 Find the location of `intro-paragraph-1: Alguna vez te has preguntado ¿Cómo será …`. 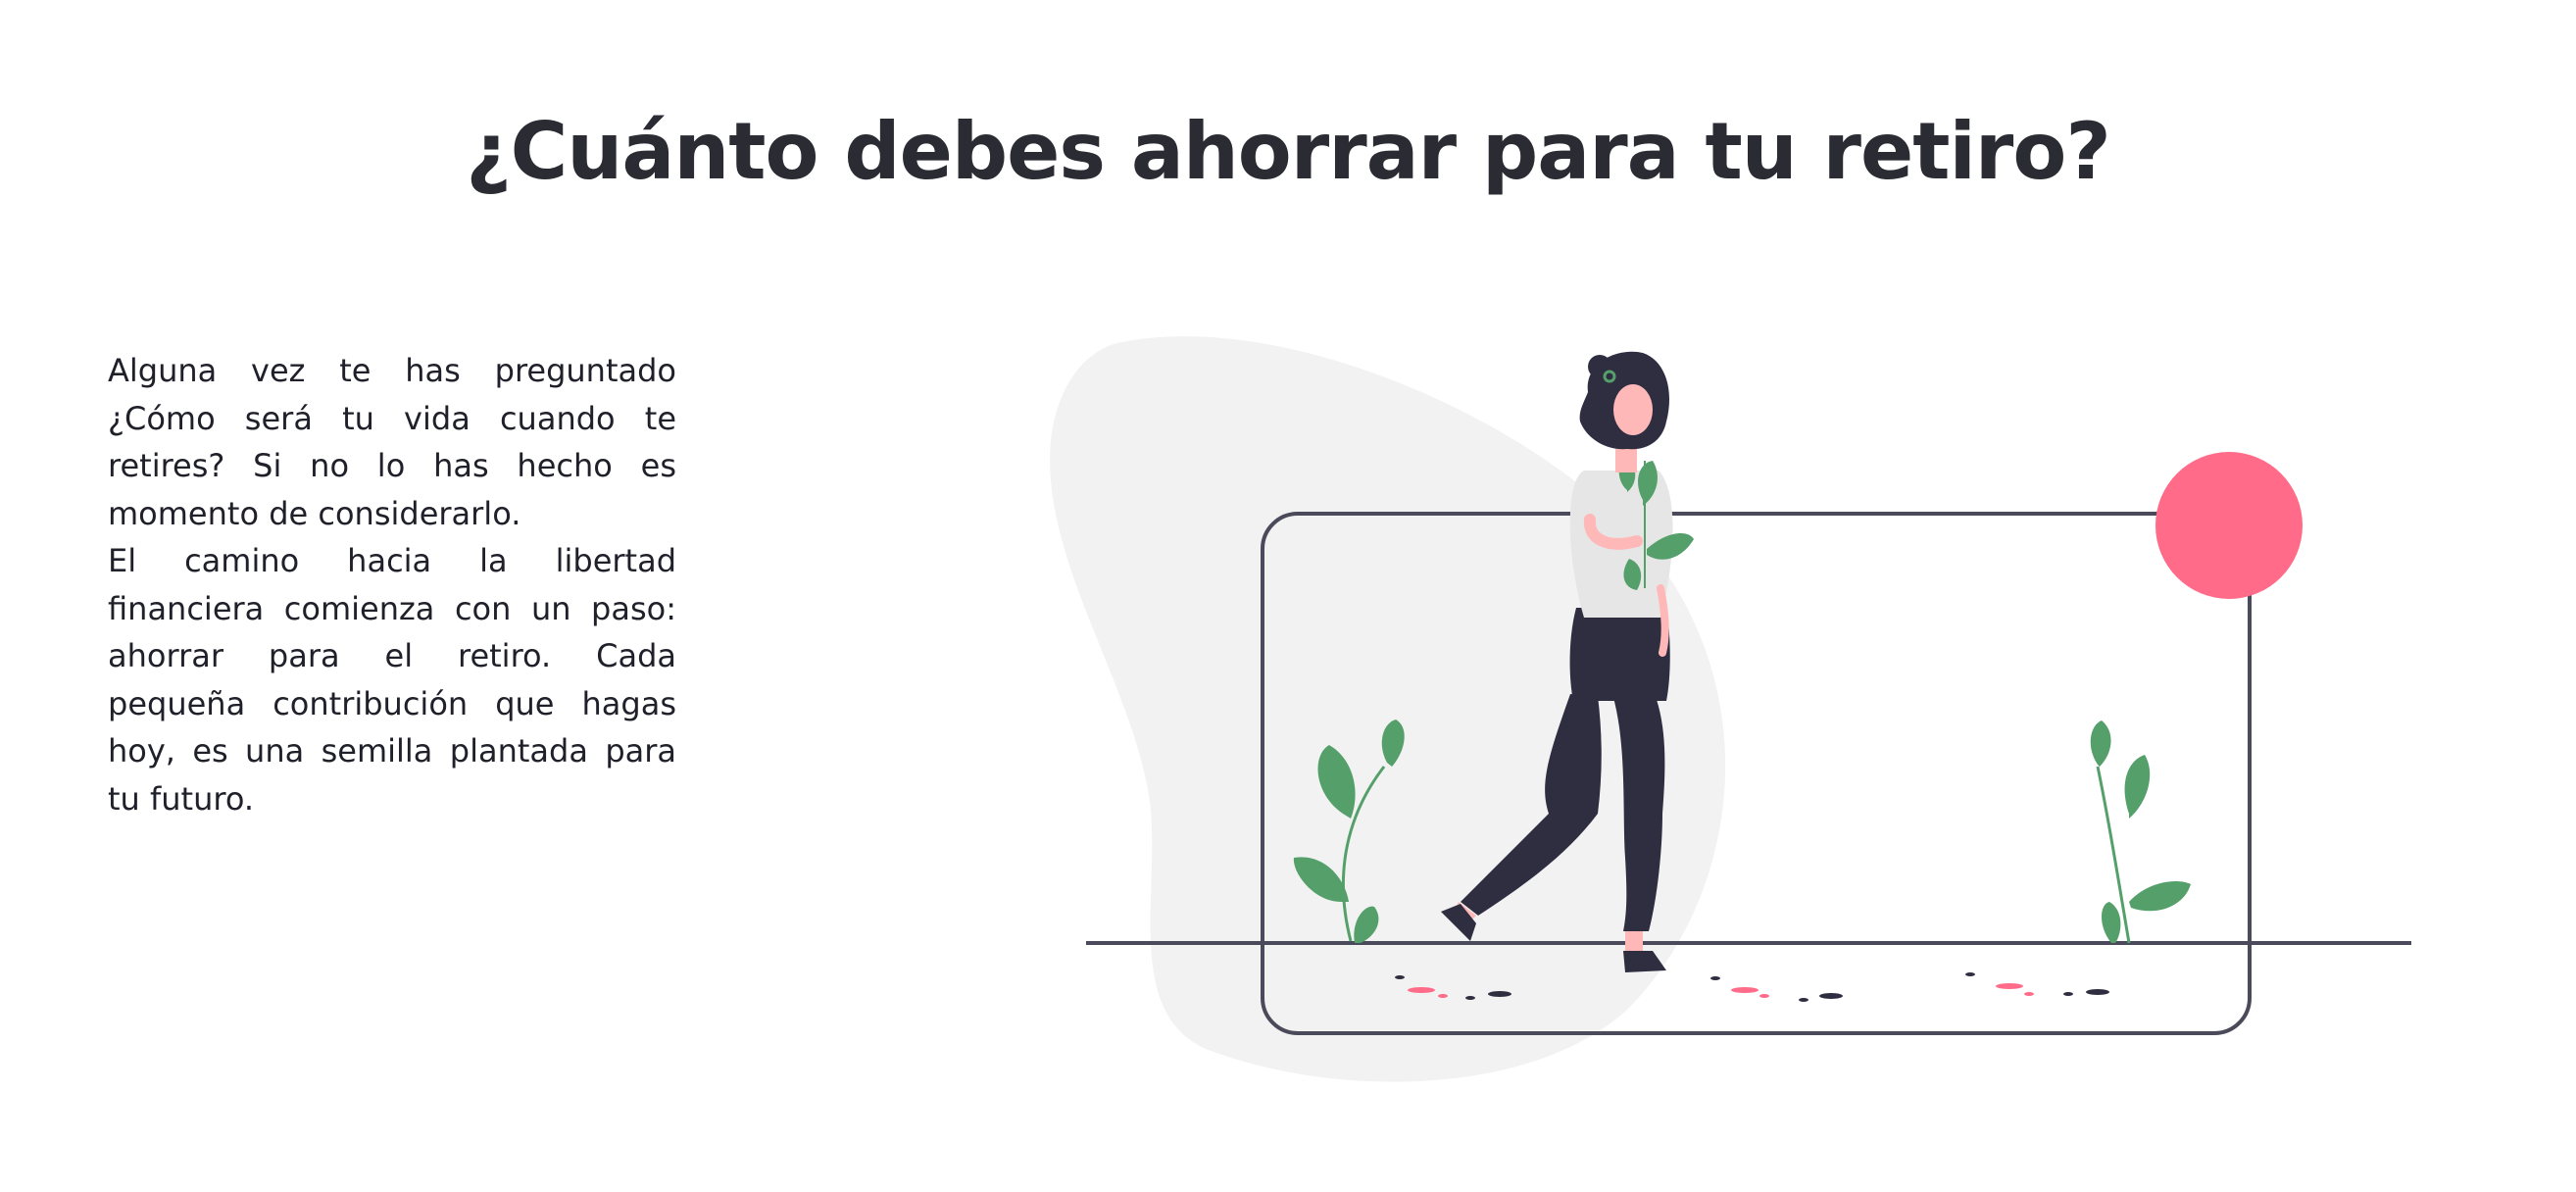

intro-paragraph-1: Alguna vez te has preguntado ¿Cómo será … is located at coordinates (392, 442).